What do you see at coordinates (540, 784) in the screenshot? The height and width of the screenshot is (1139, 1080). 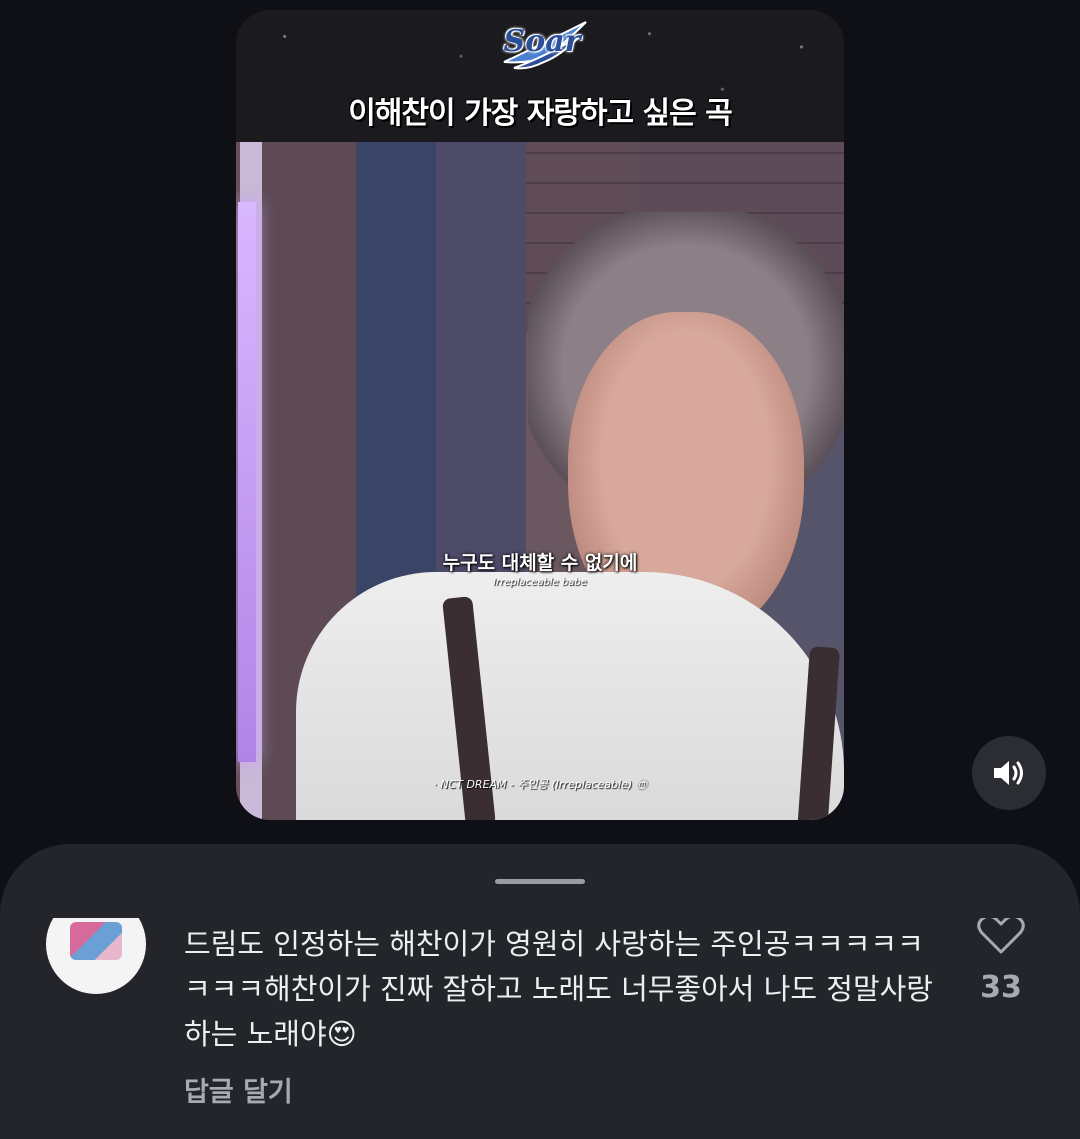 I see `song-credit: · NCT DREAM - 주인공 (Irreplaceable) ⓜ` at bounding box center [540, 784].